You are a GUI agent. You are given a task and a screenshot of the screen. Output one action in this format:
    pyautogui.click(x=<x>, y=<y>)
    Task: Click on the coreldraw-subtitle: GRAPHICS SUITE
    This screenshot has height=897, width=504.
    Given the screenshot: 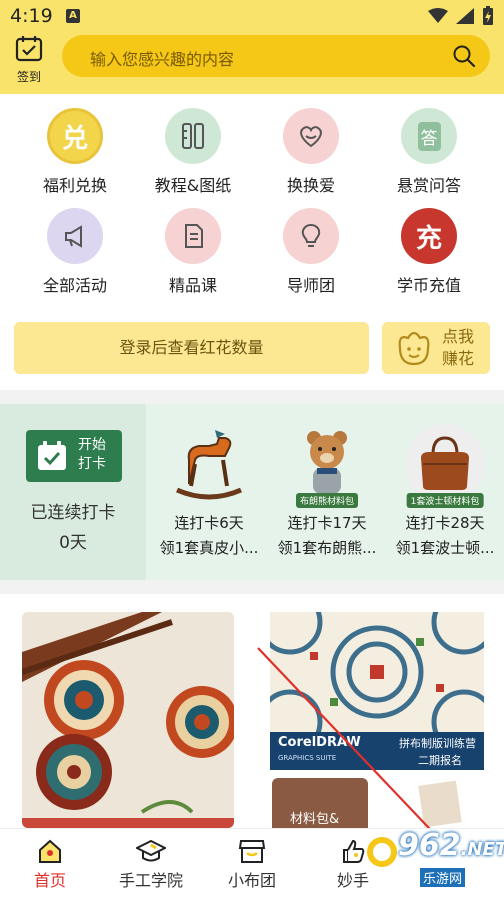 What is the action you would take?
    pyautogui.click(x=307, y=758)
    